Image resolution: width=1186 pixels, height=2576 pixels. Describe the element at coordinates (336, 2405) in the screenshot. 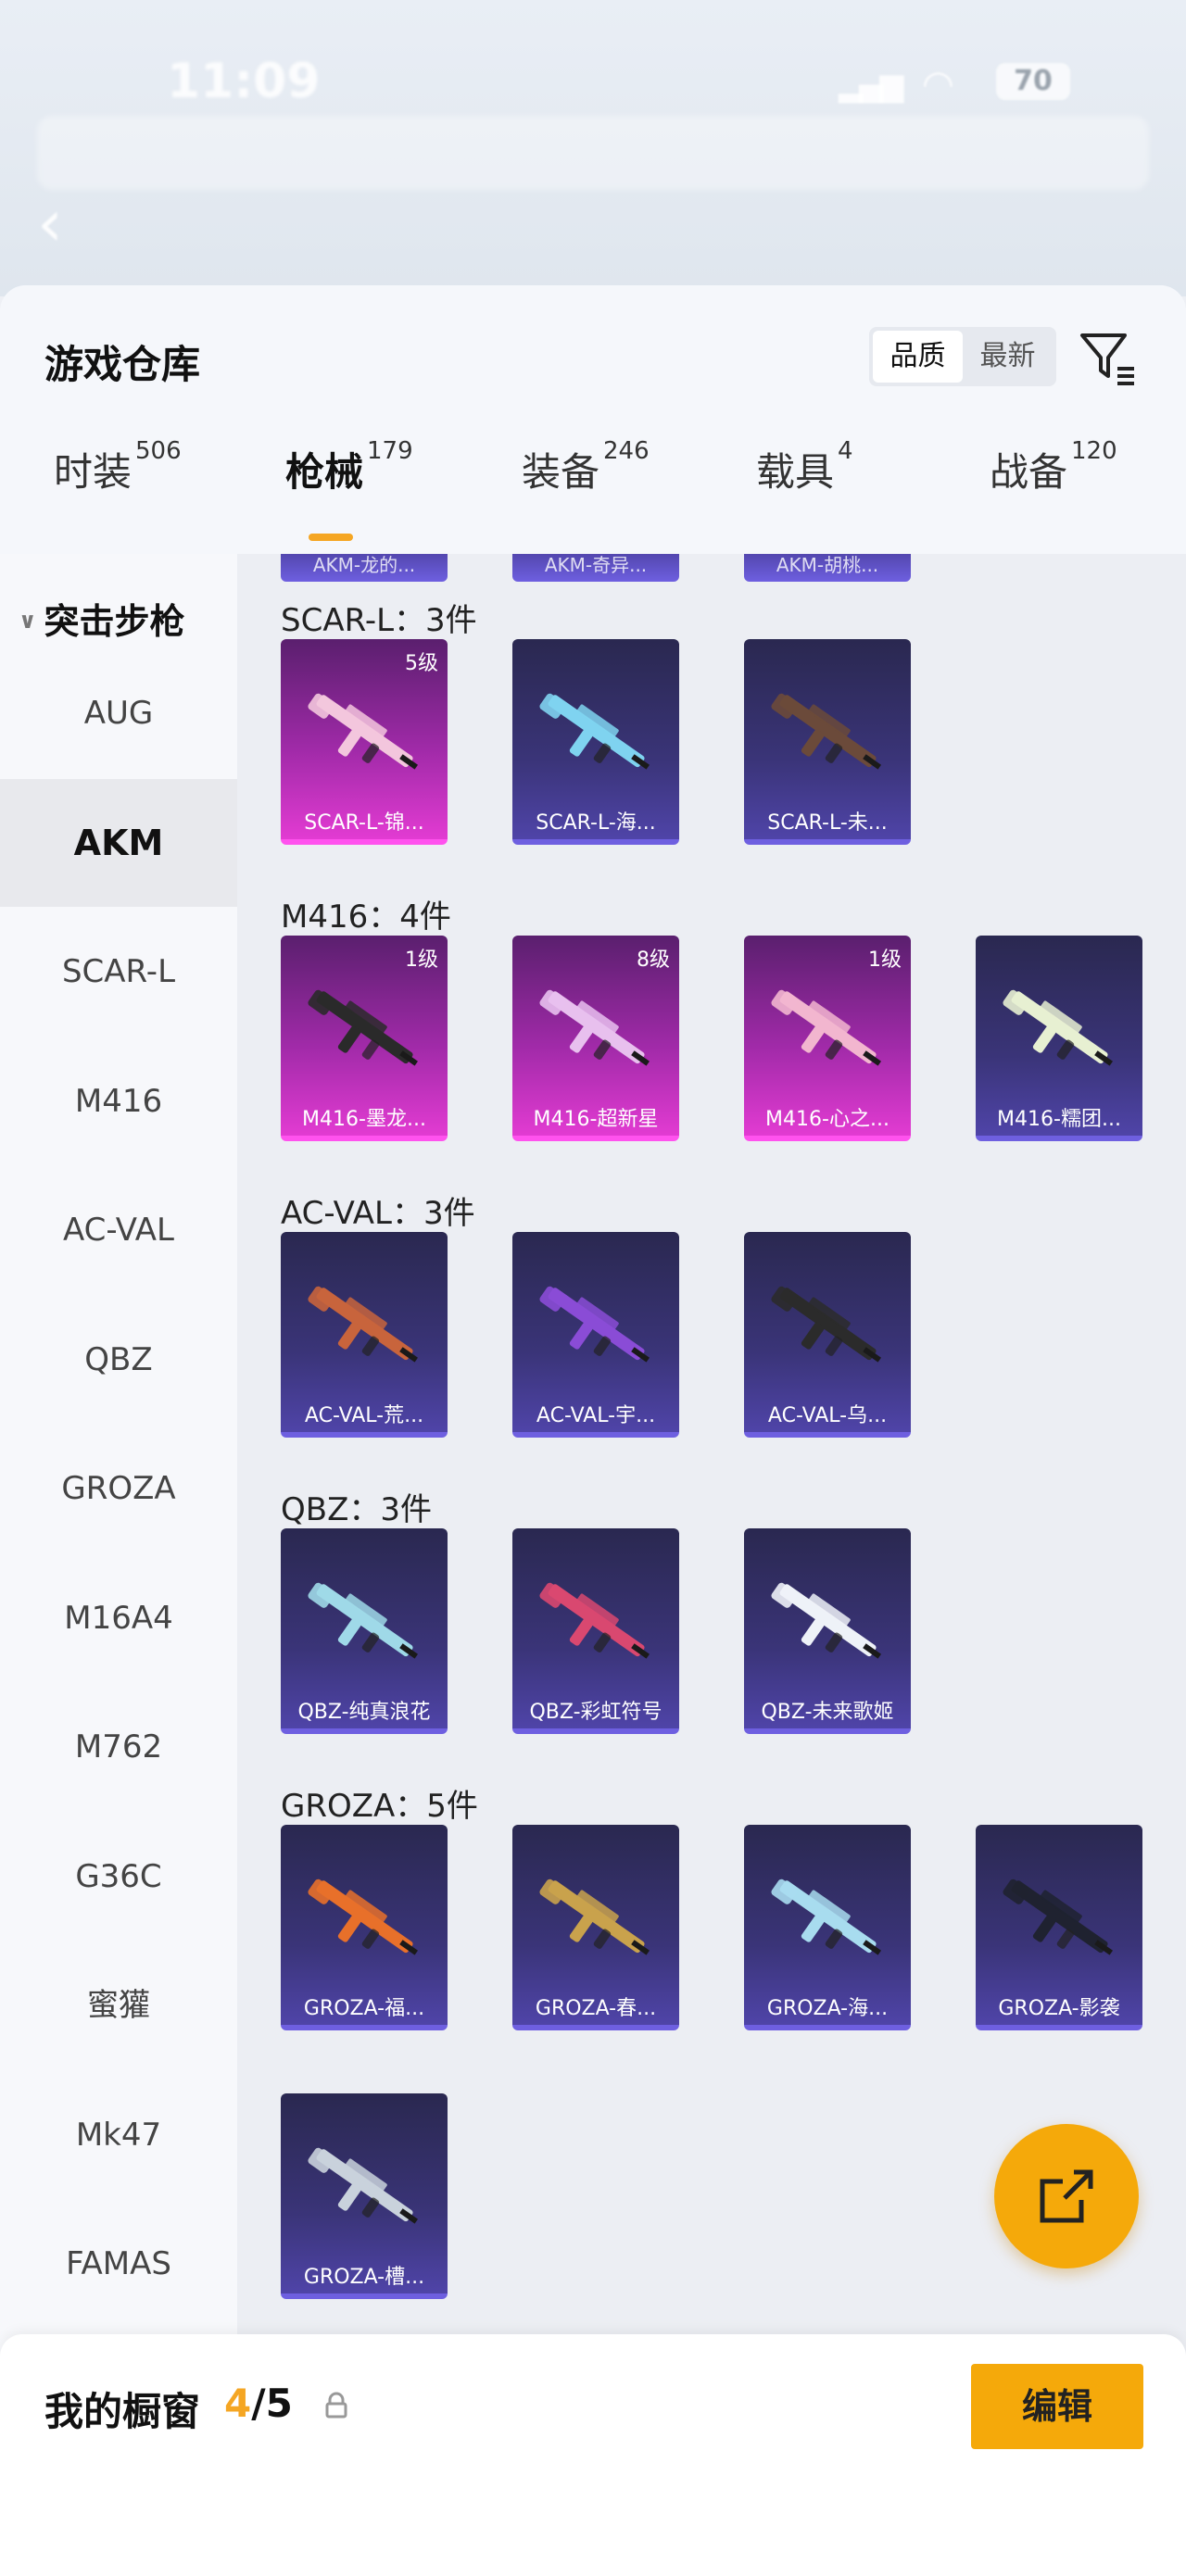

I see `lock-icon` at that location.